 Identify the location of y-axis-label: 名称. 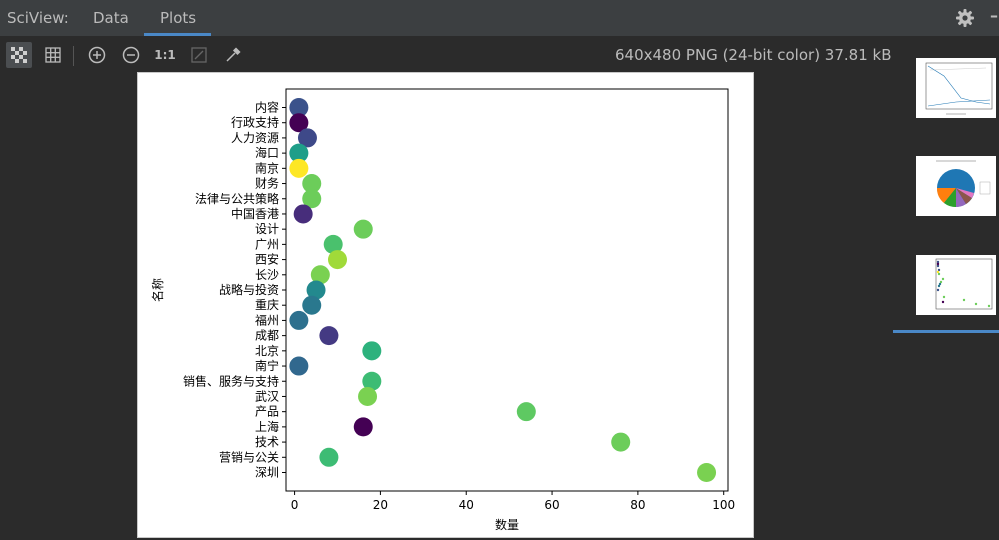
(157, 290).